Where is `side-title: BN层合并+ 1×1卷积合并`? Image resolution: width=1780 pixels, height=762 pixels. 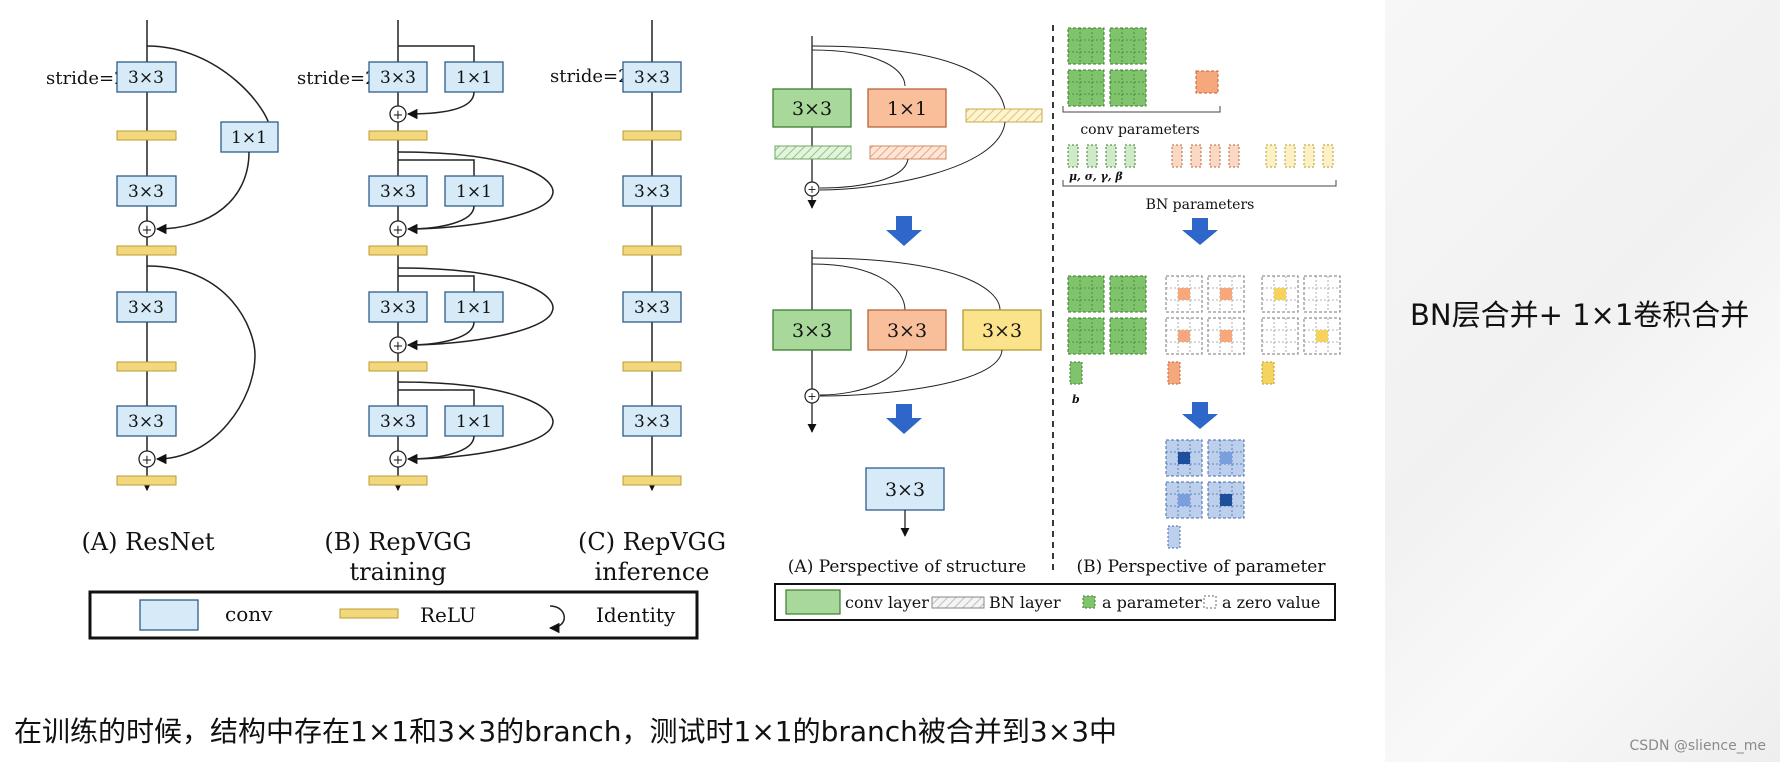 side-title: BN层合并+ 1×1卷积合并 is located at coordinates (1580, 315).